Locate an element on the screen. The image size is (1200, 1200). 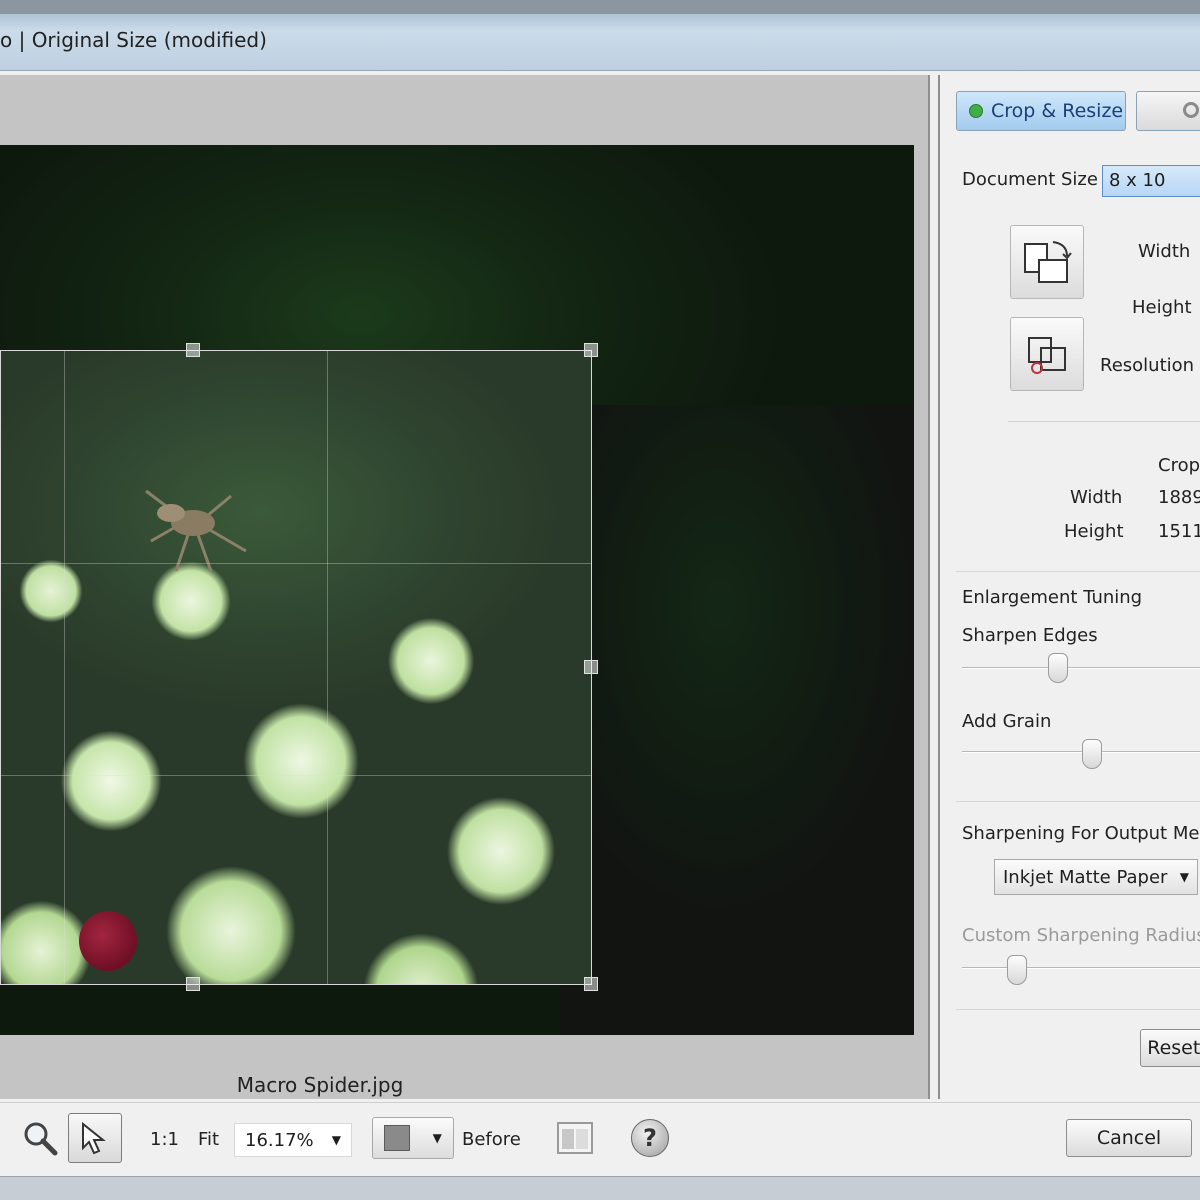
before-toggle: Before is located at coordinates (491, 1139).